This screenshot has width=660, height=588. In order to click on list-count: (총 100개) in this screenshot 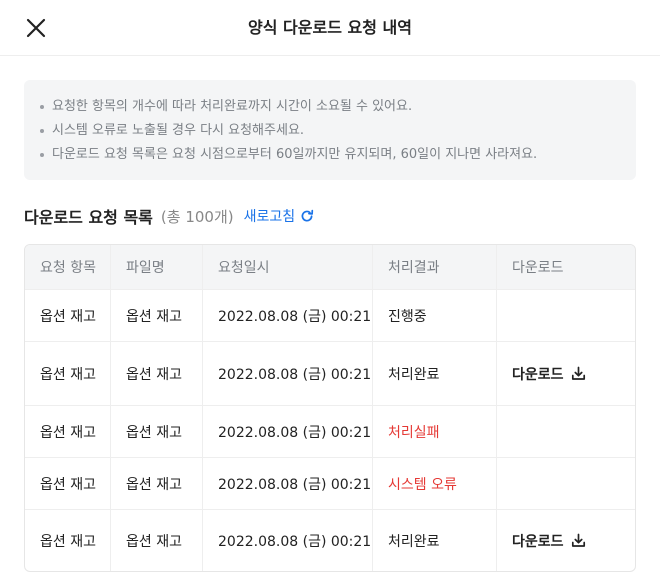, I will do `click(197, 216)`.